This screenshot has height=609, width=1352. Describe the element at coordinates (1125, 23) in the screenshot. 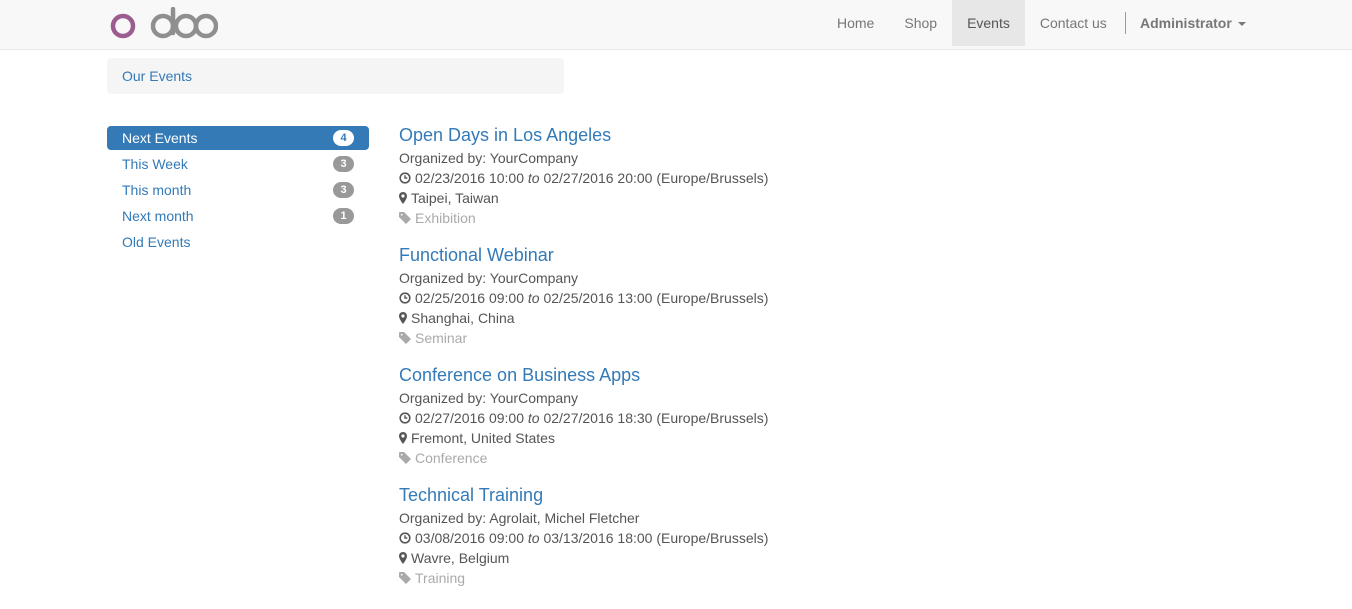

I see `nav-divider` at that location.